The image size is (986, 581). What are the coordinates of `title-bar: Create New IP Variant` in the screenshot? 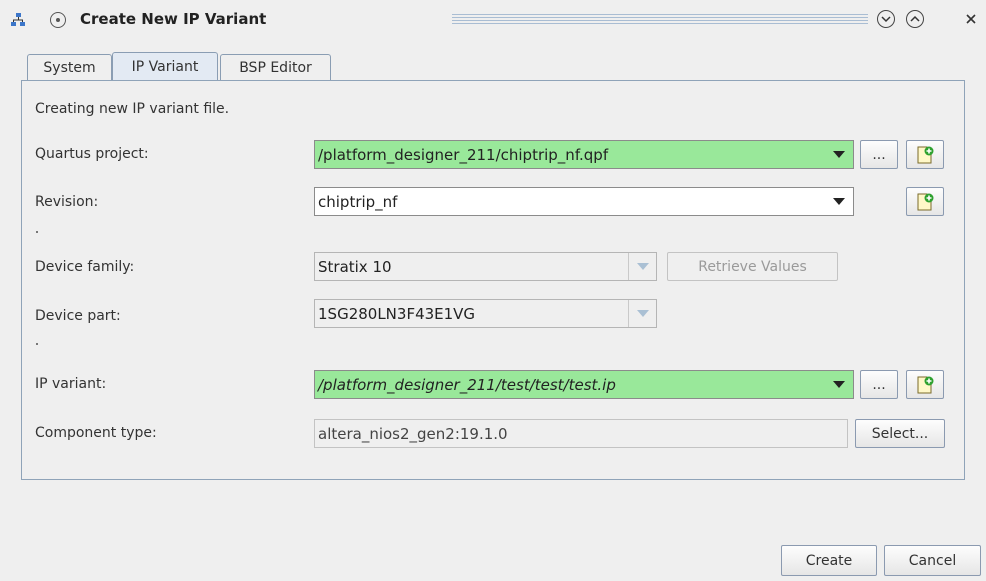 It's located at (493, 20).